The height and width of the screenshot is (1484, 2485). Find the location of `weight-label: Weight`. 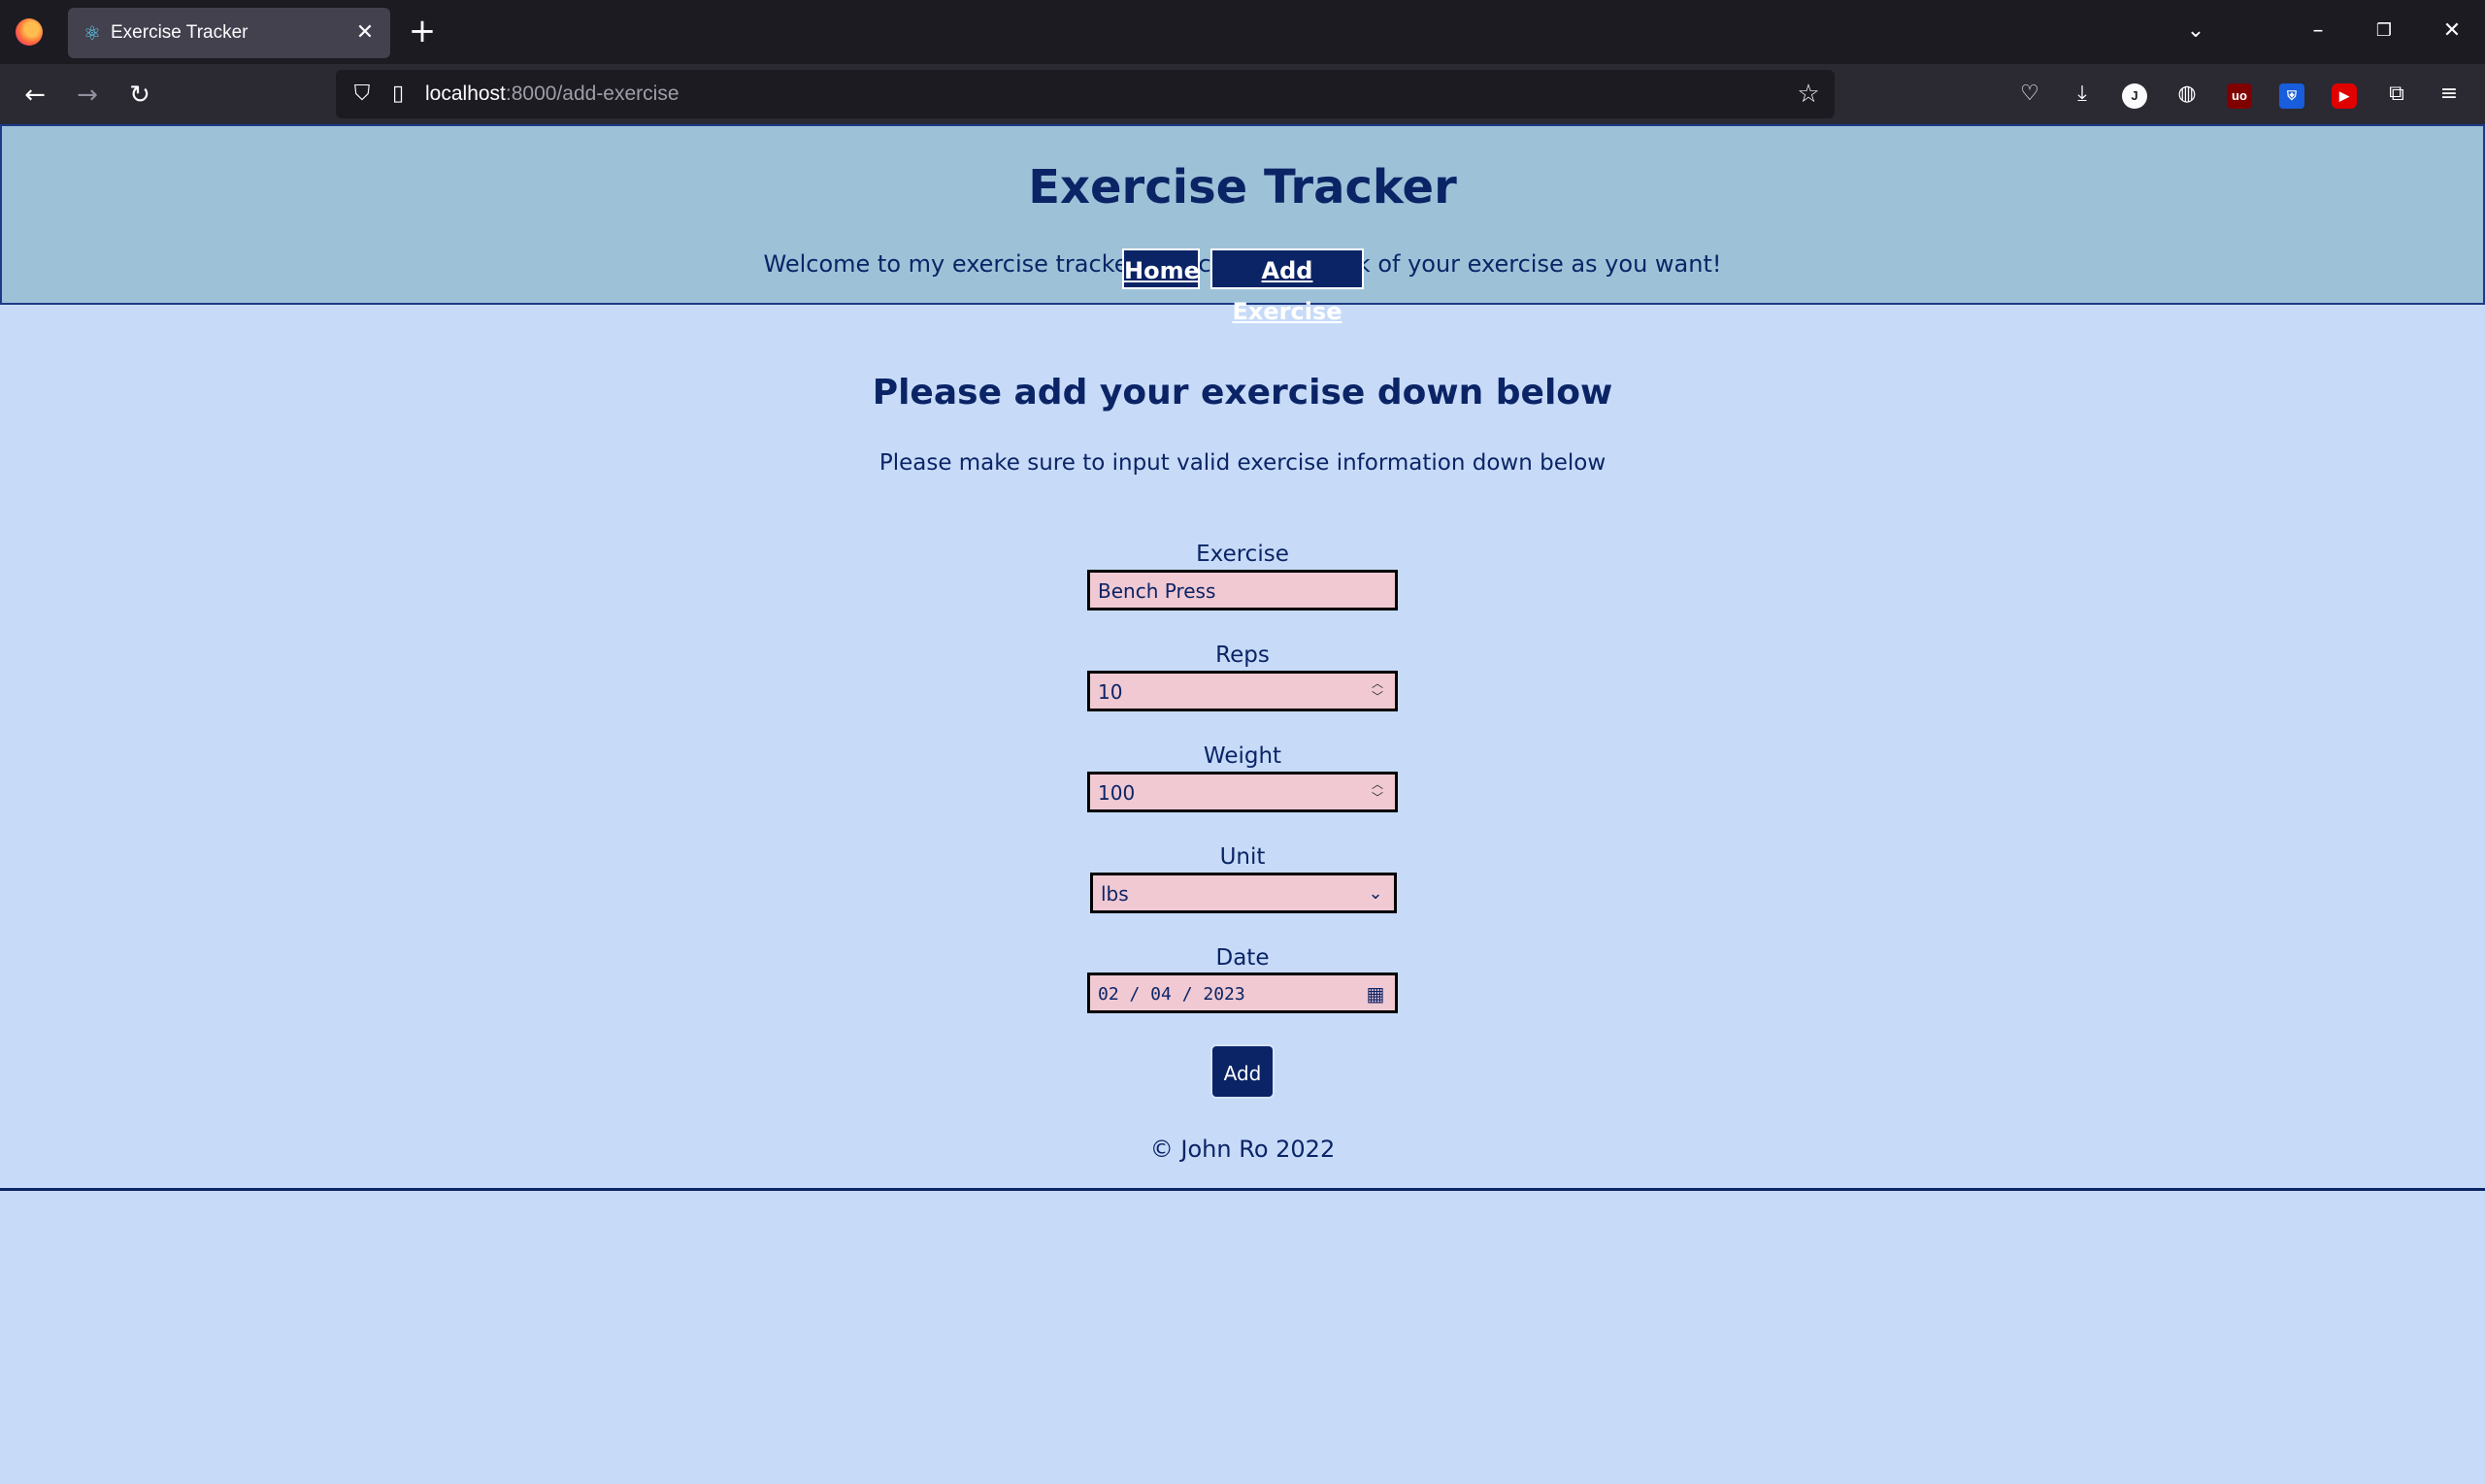

weight-label: Weight is located at coordinates (1242, 756).